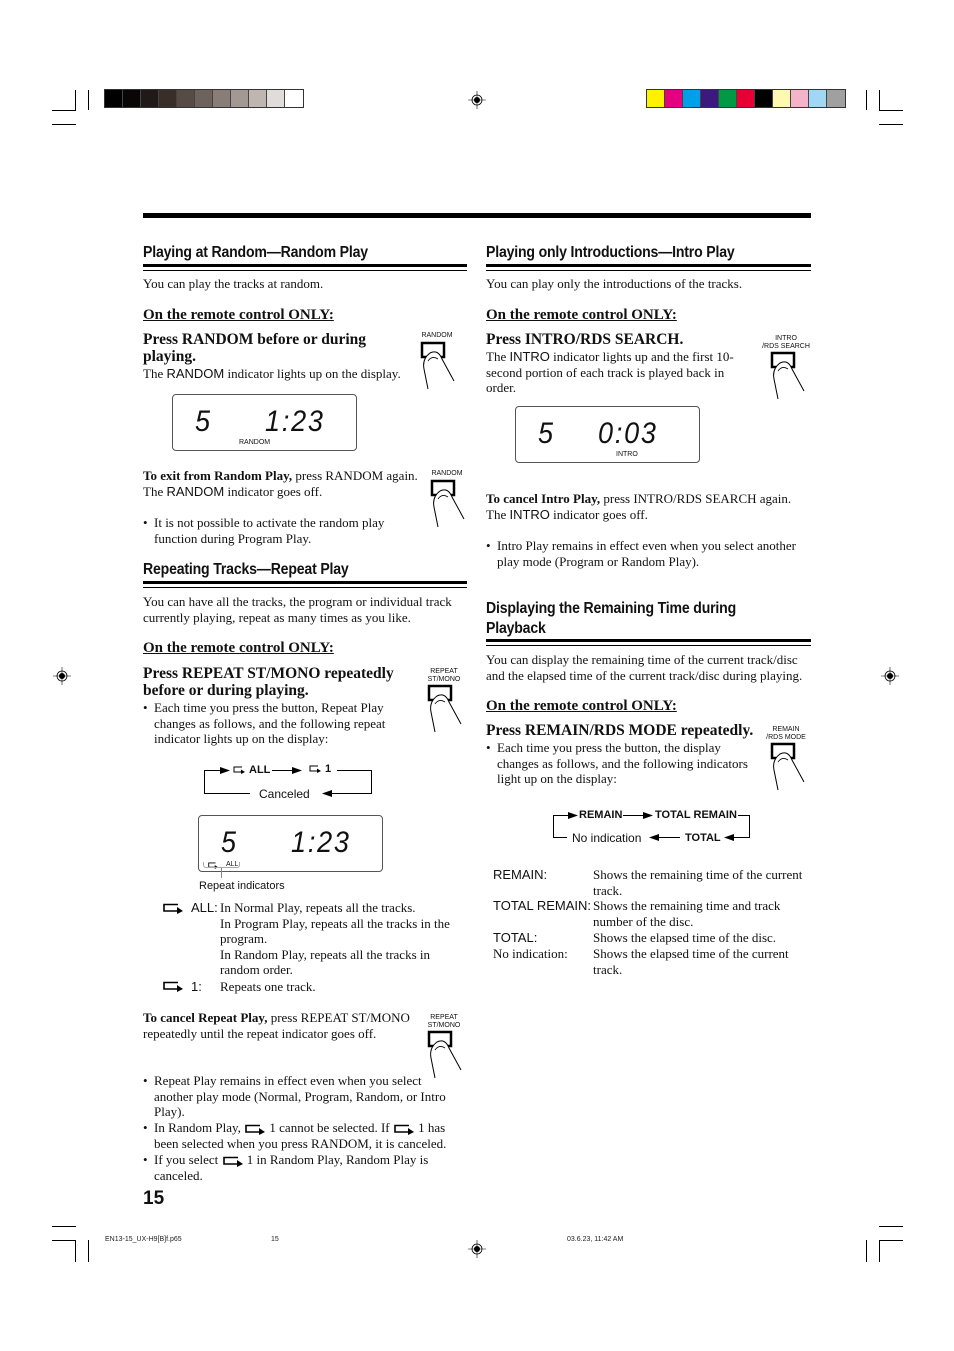 The image size is (954, 1351). What do you see at coordinates (542, 905) in the screenshot?
I see `def-term-total-remain: TOTAL REMAIN:` at bounding box center [542, 905].